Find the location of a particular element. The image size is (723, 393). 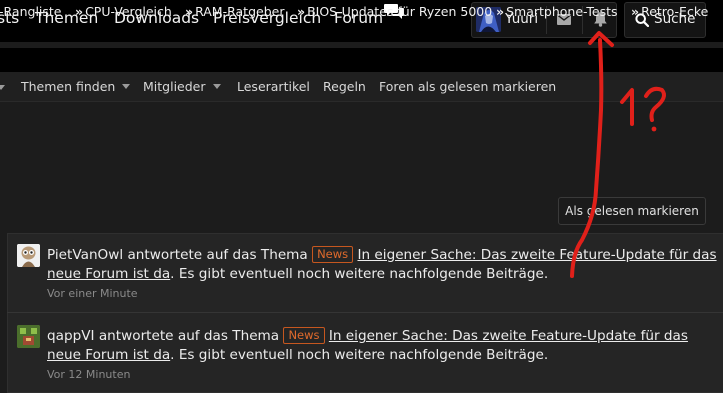

ticker-item: » Smartphone-Tests is located at coordinates (557, 11).